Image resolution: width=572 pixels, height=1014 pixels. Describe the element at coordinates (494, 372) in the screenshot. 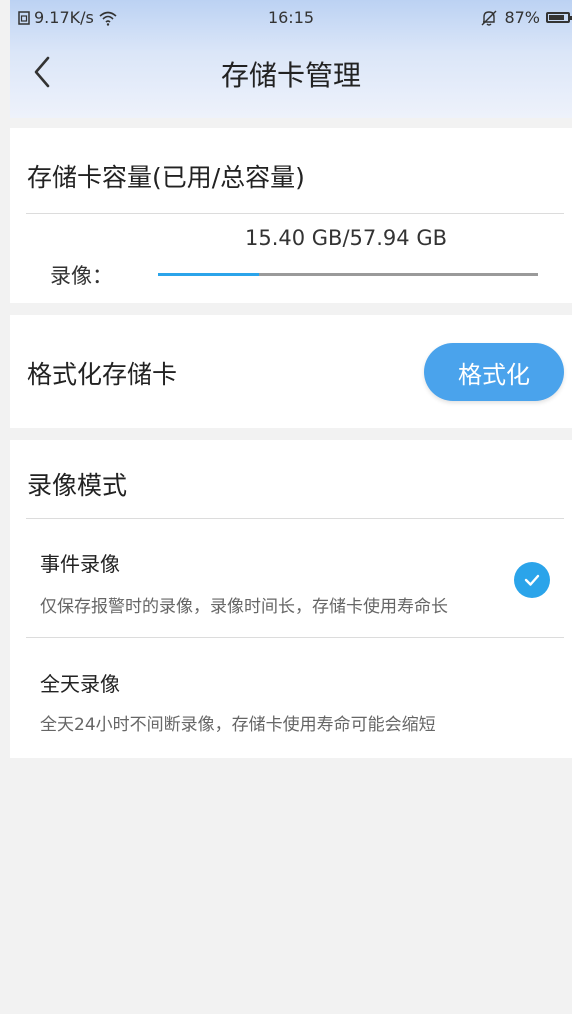

I see `format-button: 格式化` at that location.